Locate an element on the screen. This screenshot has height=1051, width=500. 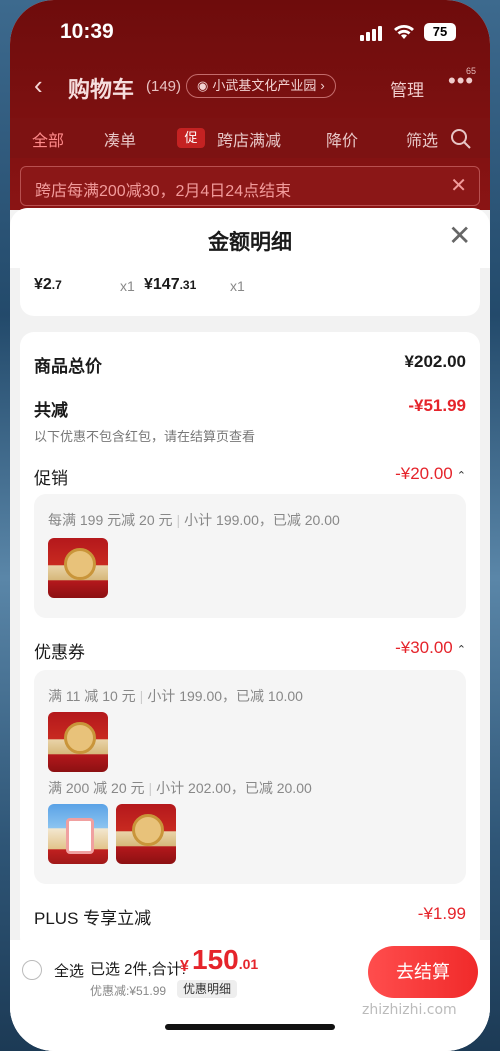
reduce-value: -¥51.99 is located at coordinates (437, 405).